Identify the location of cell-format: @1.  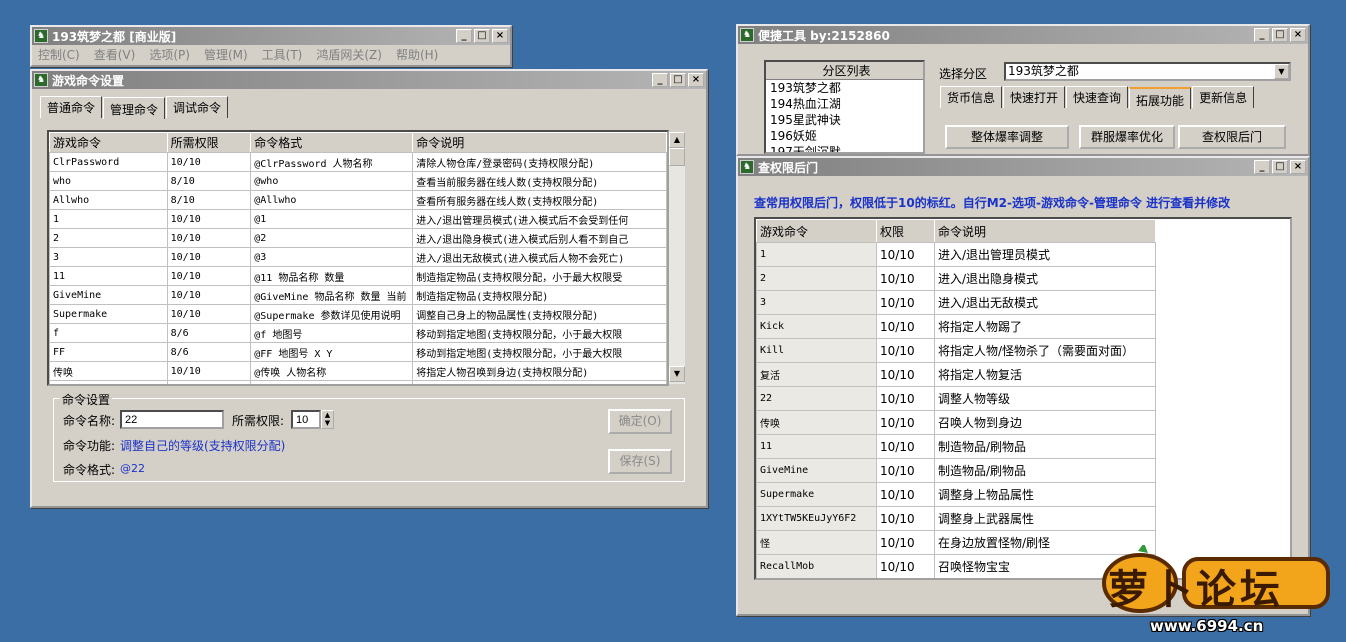
(332, 219).